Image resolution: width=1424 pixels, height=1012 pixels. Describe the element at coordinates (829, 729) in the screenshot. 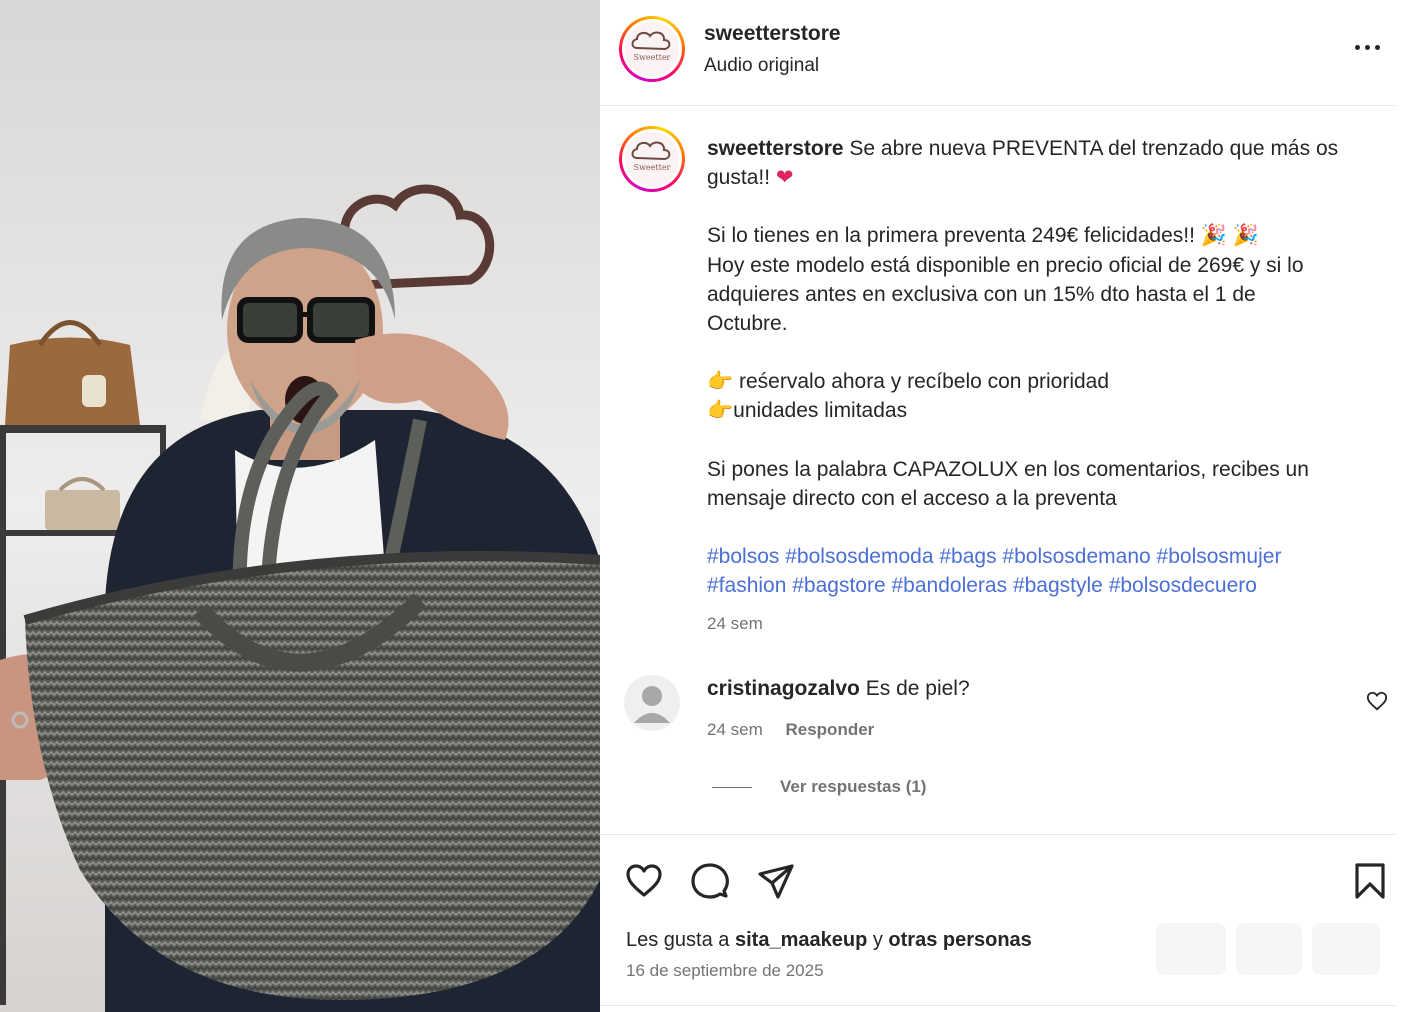

I see `reply-button: Responder` at that location.